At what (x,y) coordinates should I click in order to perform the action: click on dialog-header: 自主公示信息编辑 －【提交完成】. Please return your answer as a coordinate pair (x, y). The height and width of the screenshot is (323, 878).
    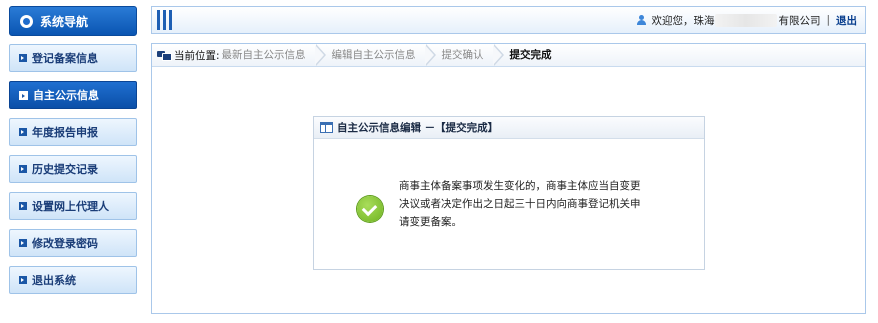
    Looking at the image, I should click on (509, 128).